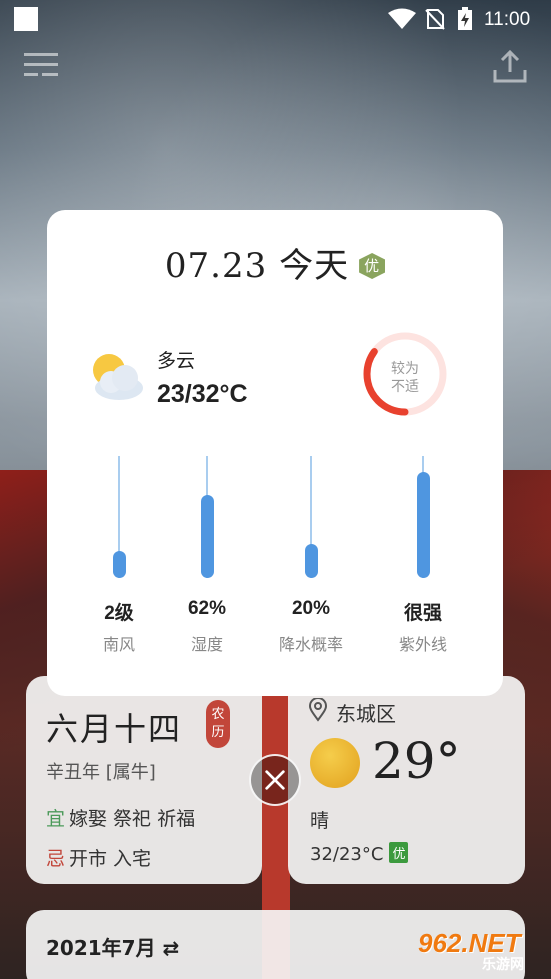  I want to click on condition-temperature: 23/32°C, so click(202, 394).